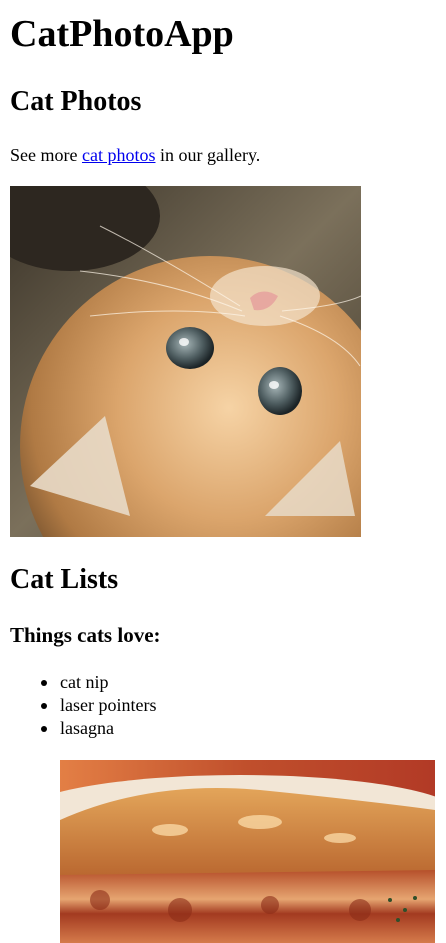 This screenshot has height=943, width=446. Describe the element at coordinates (76, 101) in the screenshot. I see `cat-photos-heading: Cat Photos` at that location.